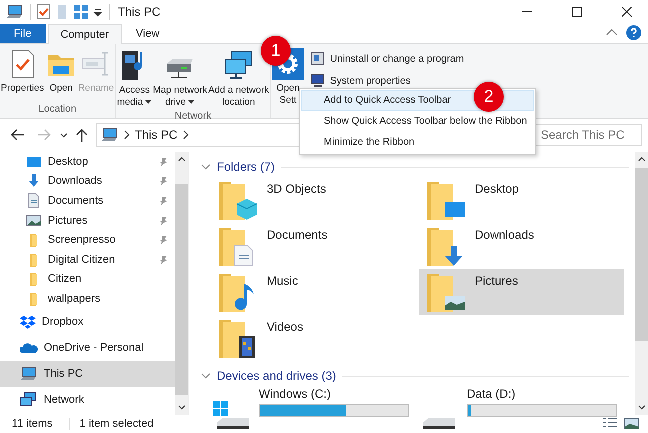 The width and height of the screenshot is (648, 433). What do you see at coordinates (111, 424) in the screenshot?
I see `selection-count: 1 item selected` at bounding box center [111, 424].